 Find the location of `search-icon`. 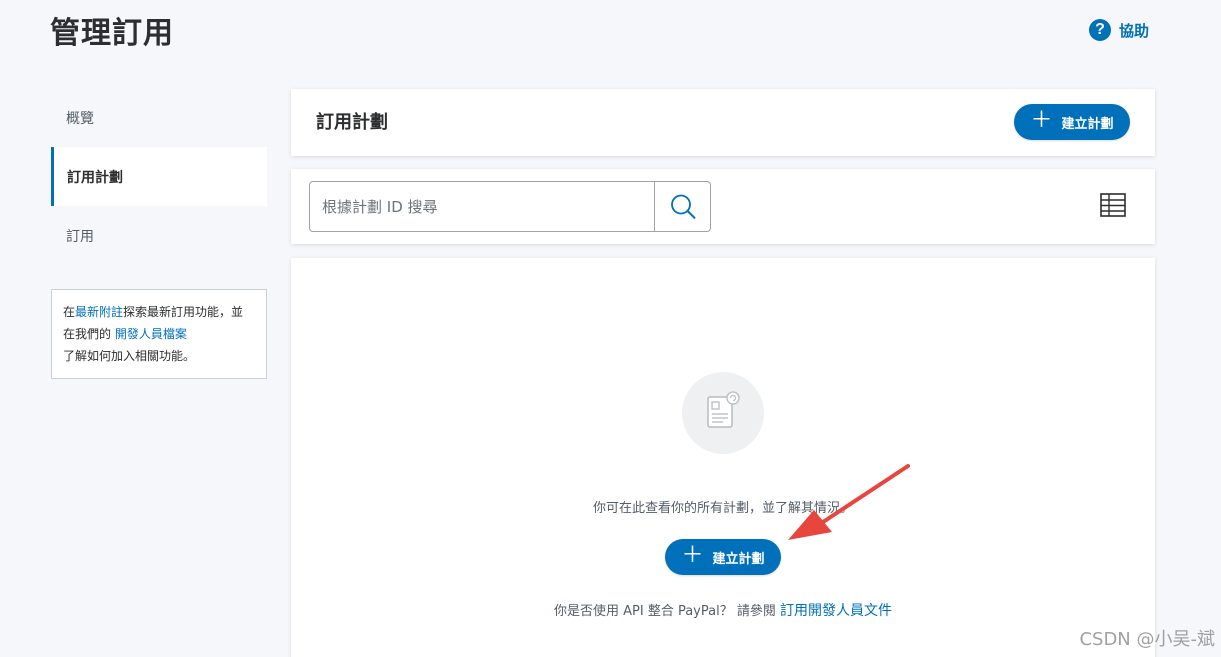

search-icon is located at coordinates (682, 206).